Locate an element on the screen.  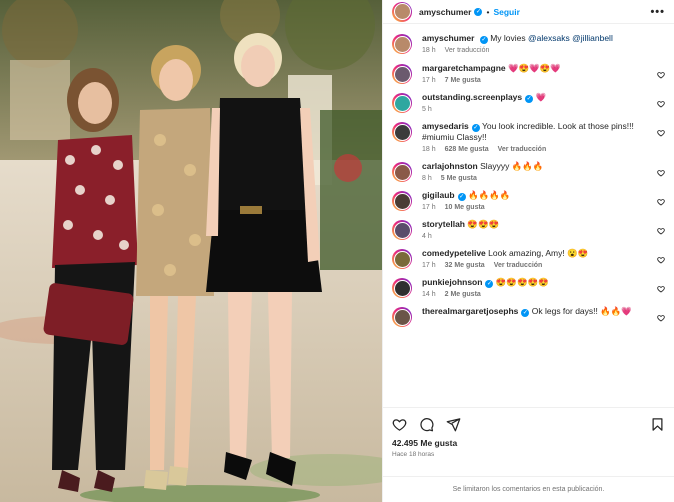
commenter-username: therealmargaretjosephs is located at coordinates (470, 311).